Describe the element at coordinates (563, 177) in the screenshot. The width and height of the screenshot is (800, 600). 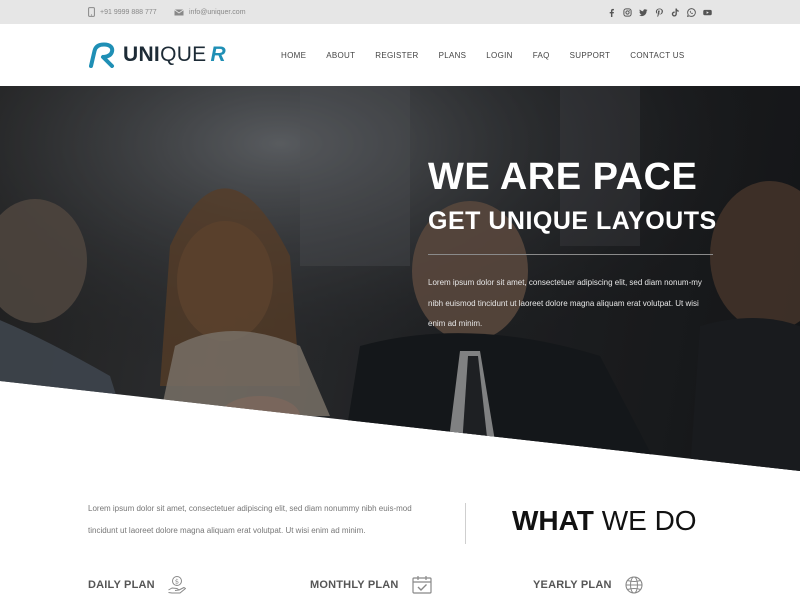
I see `hero-title: WE ARE PACE` at that location.